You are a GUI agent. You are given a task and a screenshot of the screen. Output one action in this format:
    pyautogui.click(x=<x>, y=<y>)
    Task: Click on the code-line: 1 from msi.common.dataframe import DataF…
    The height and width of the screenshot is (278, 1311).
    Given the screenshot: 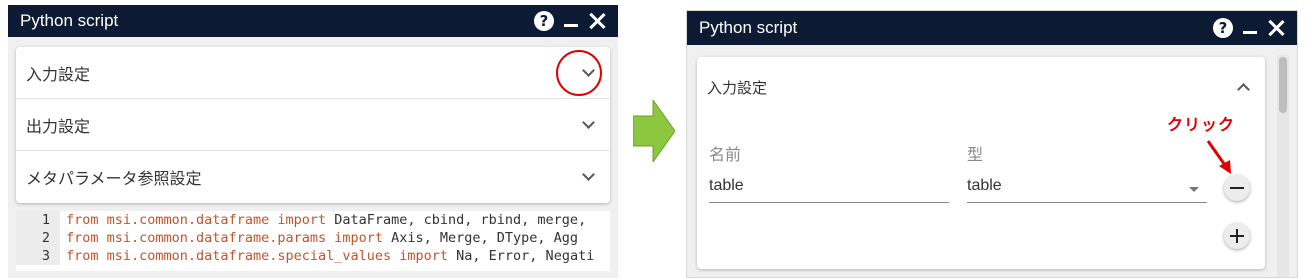 What is the action you would take?
    pyautogui.click(x=313, y=220)
    